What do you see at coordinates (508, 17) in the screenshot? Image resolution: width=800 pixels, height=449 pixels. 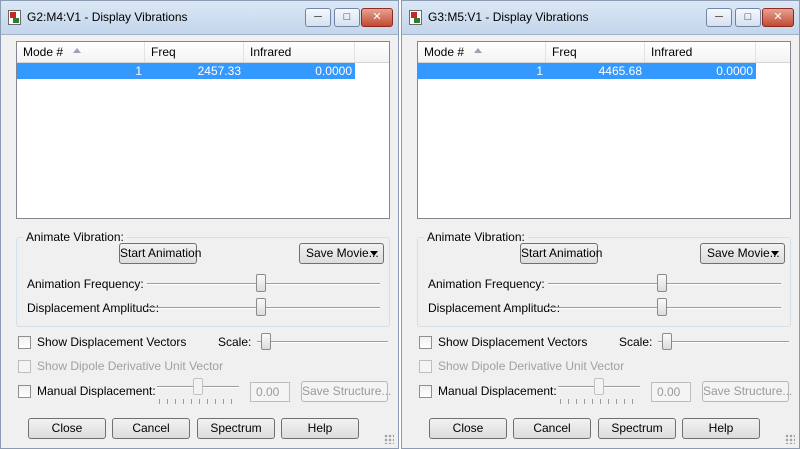 I see `window-title: G3:M5:V1 - Display Vibrations` at bounding box center [508, 17].